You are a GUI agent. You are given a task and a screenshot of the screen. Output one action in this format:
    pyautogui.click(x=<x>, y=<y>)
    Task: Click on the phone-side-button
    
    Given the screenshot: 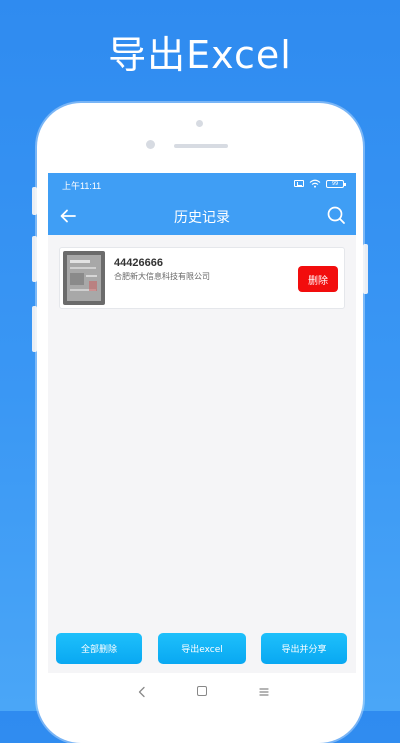 What is the action you would take?
    pyautogui.click(x=365, y=269)
    